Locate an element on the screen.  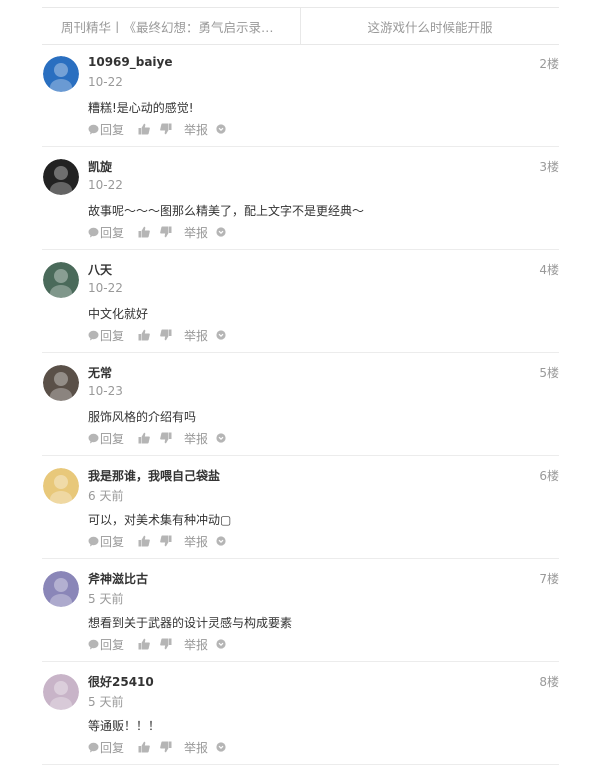
comment-item: 无常 5楼 10-23 服饰风格的介绍有吗回复 举报 is located at coordinates (300, 404).